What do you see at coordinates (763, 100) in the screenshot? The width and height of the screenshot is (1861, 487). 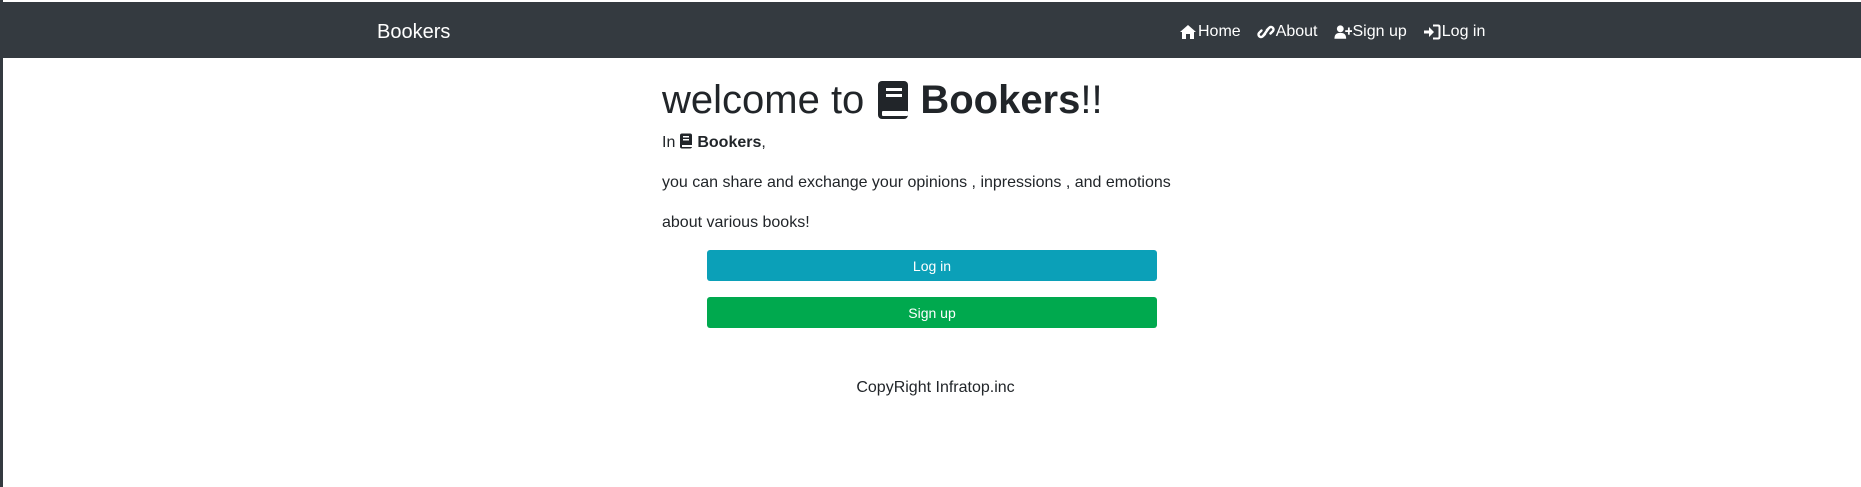 I see `title-prefix: welcome to` at bounding box center [763, 100].